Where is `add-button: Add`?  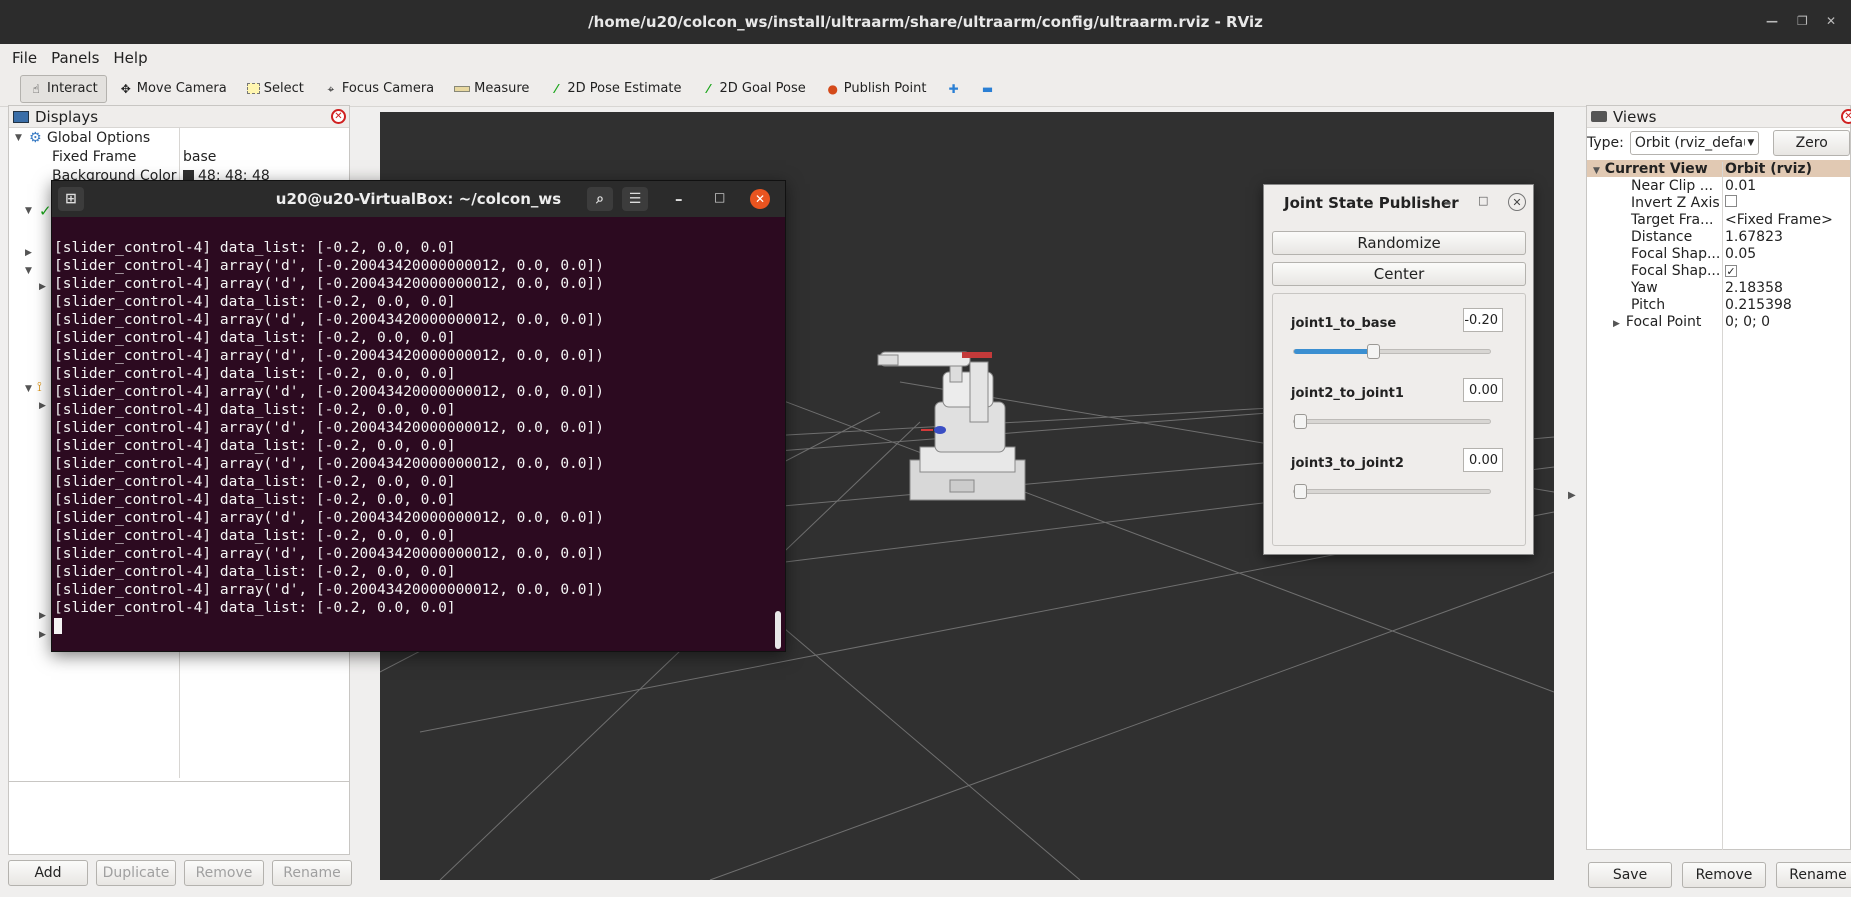 add-button: Add is located at coordinates (48, 873).